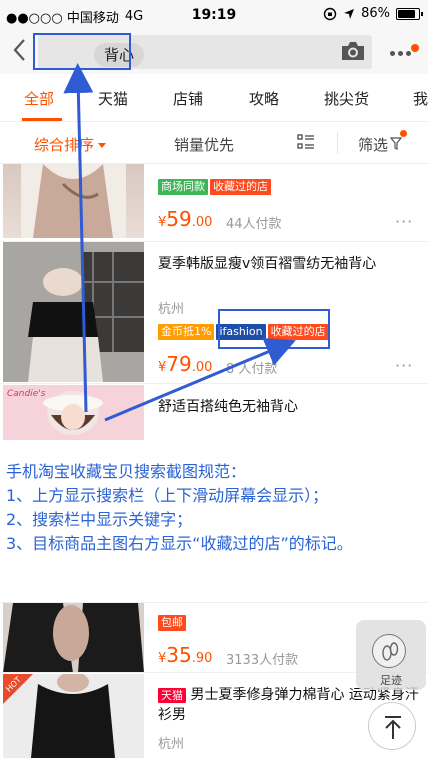 The height and width of the screenshot is (758, 428). What do you see at coordinates (126, 471) in the screenshot?
I see `note-line: 手机淘宝收藏宝贝搜索截图规范：` at bounding box center [126, 471].